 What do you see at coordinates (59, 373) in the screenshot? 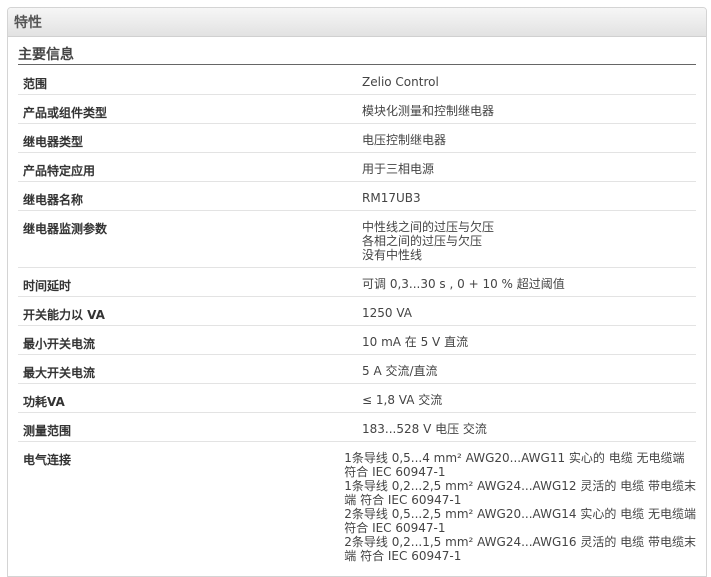
I see `spec-label: 最大开关电流` at bounding box center [59, 373].